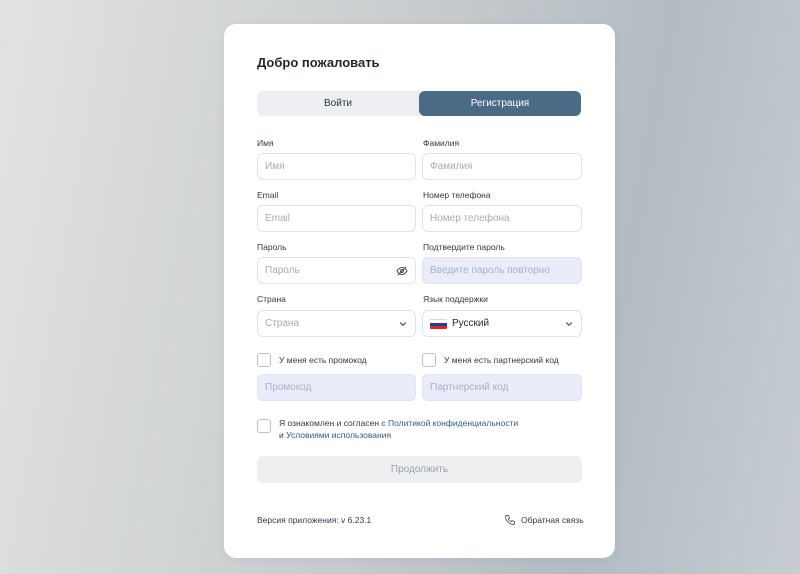  I want to click on auth-tabs: Войти Регистрация, so click(419, 103).